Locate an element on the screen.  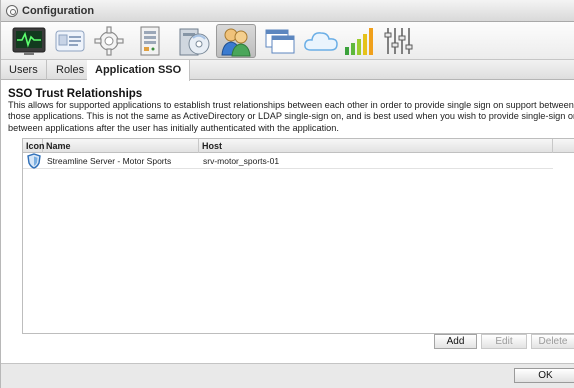
table-header: Icon Name Host is located at coordinates (298, 146).